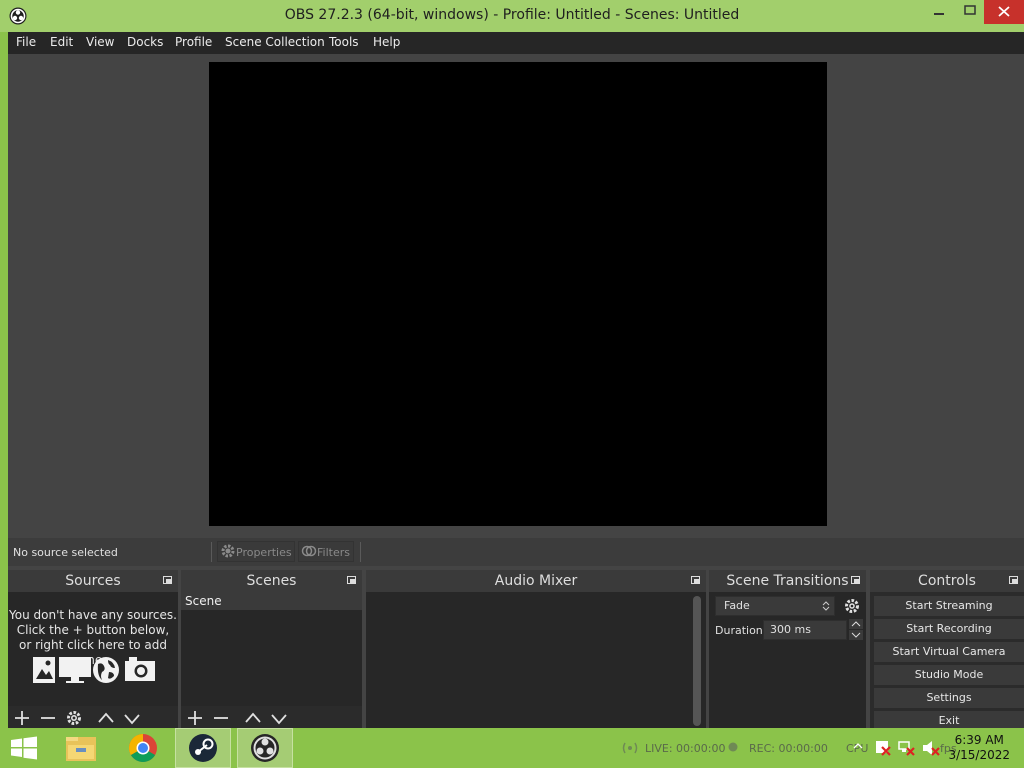 The width and height of the screenshot is (1024, 768). I want to click on close-icon, so click(1004, 11).